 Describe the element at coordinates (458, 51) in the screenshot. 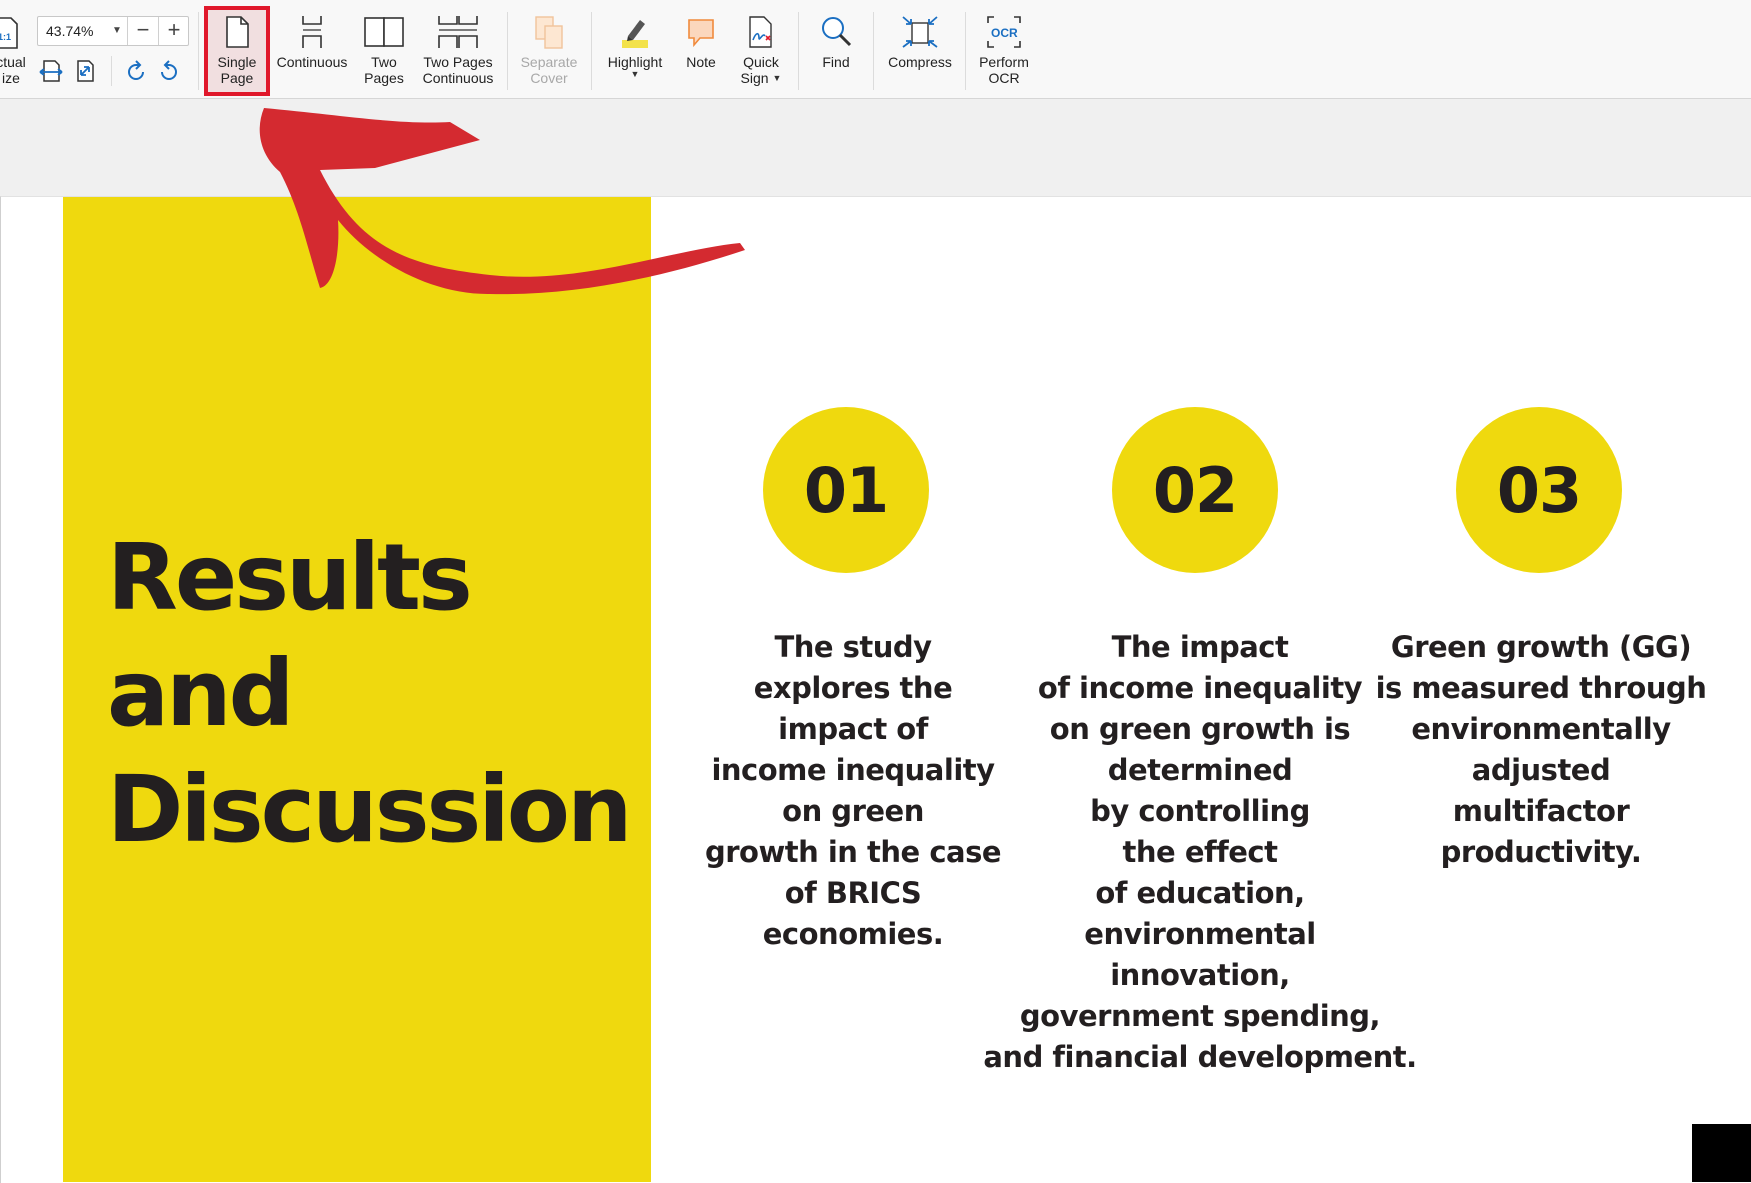

I see `two-pages-continuous-button: Two Pages Continuous` at that location.